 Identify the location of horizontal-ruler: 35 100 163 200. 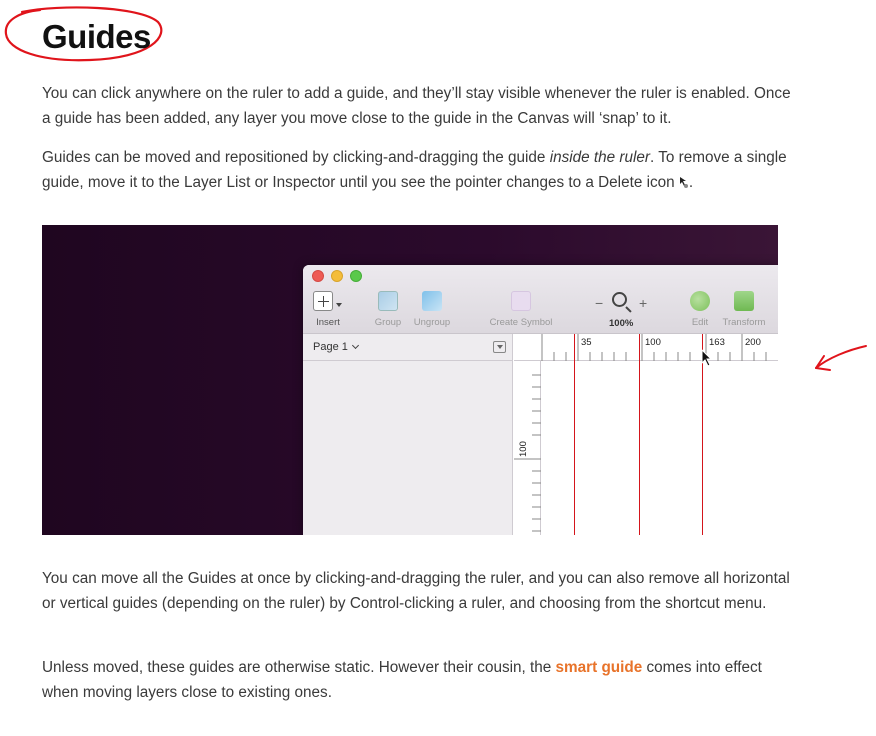
(646, 347).